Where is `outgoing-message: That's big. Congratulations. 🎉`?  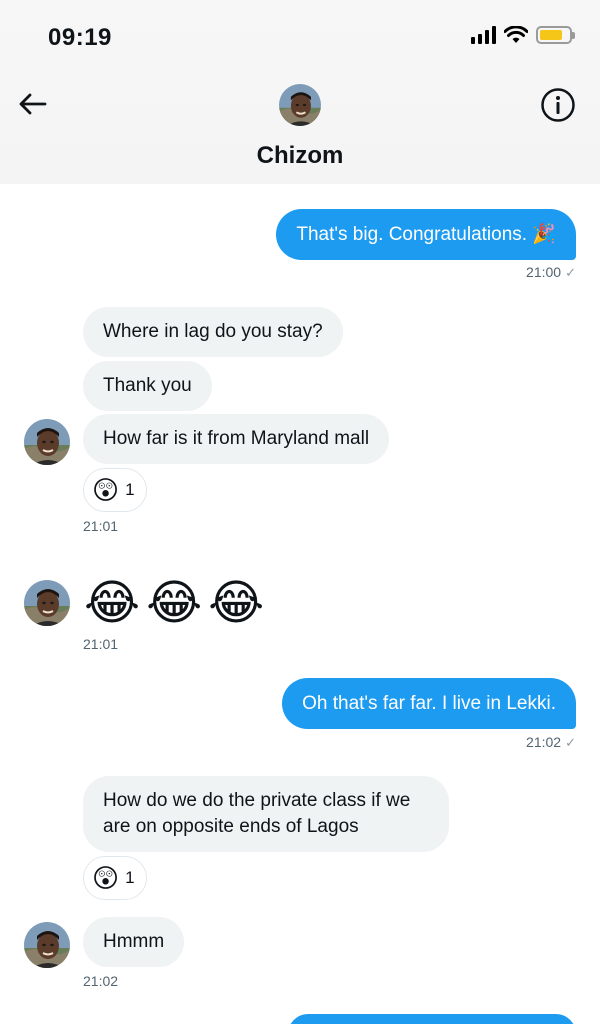 outgoing-message: That's big. Congratulations. 🎉 is located at coordinates (426, 234).